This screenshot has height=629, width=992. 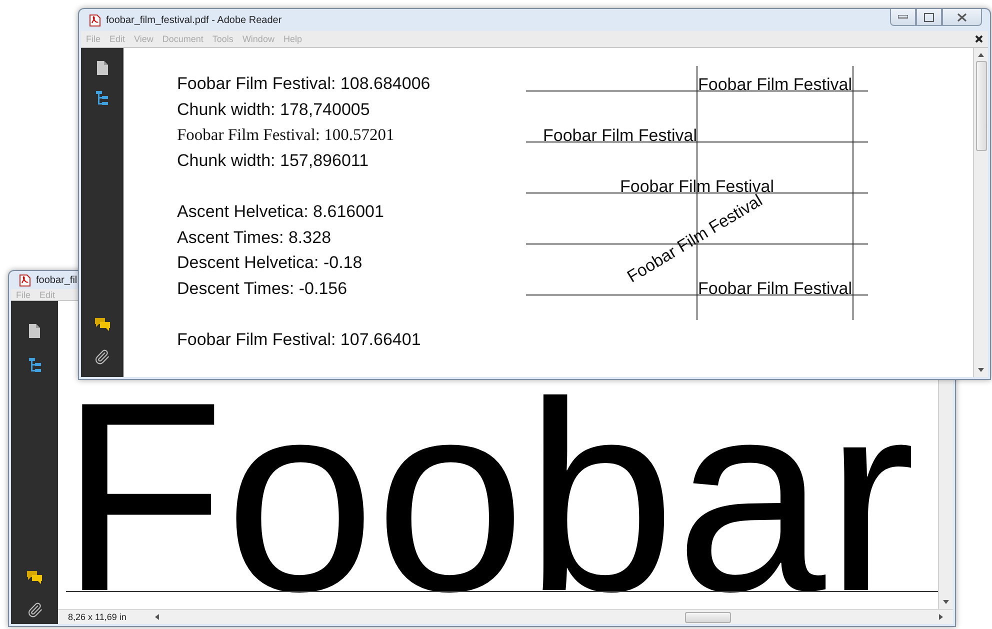 What do you see at coordinates (286, 135) in the screenshot?
I see `text-line: Foobar Film Festival: 100.57201` at bounding box center [286, 135].